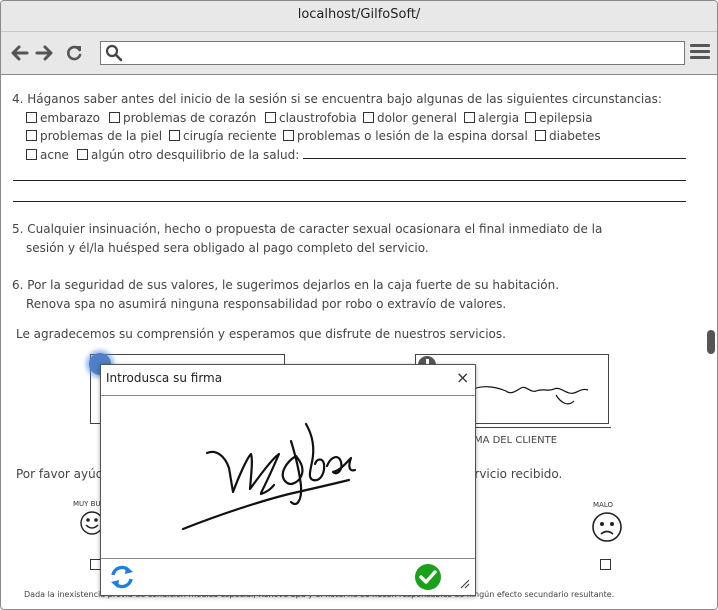 This screenshot has height=610, width=718. What do you see at coordinates (311, 118) in the screenshot?
I see `option-claustrofobia: claustrofobia` at bounding box center [311, 118].